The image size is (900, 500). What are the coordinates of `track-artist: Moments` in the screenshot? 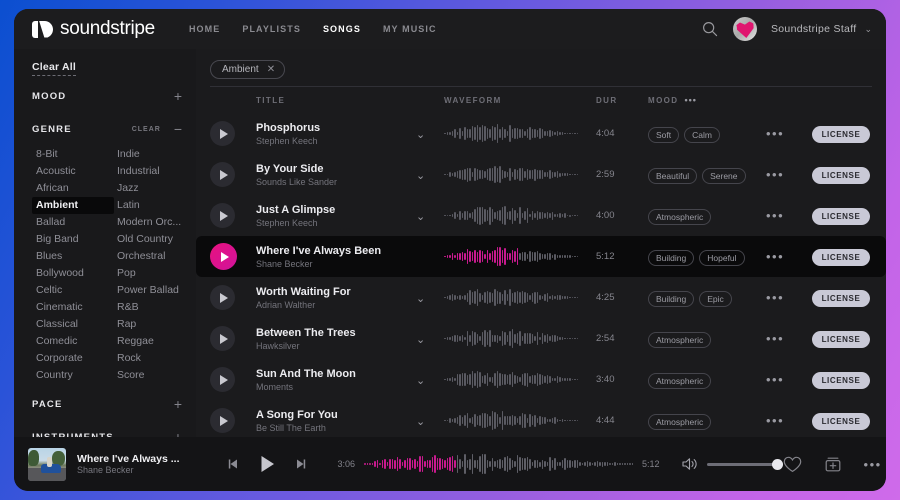 It's located at (336, 387).